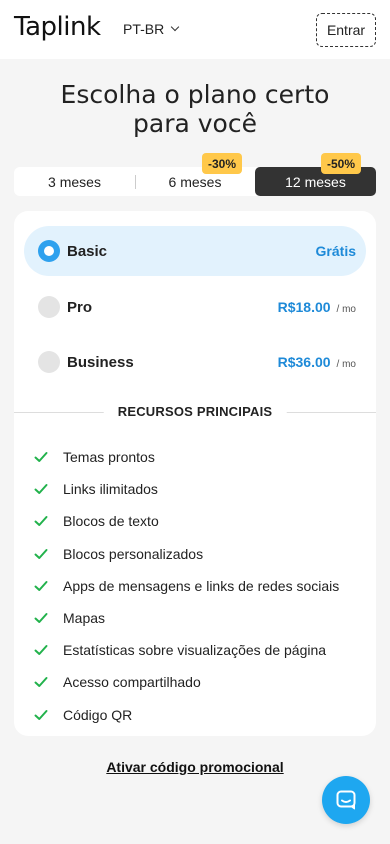 The width and height of the screenshot is (390, 844). Describe the element at coordinates (341, 163) in the screenshot. I see `discount-badge-12-months: -50%` at that location.